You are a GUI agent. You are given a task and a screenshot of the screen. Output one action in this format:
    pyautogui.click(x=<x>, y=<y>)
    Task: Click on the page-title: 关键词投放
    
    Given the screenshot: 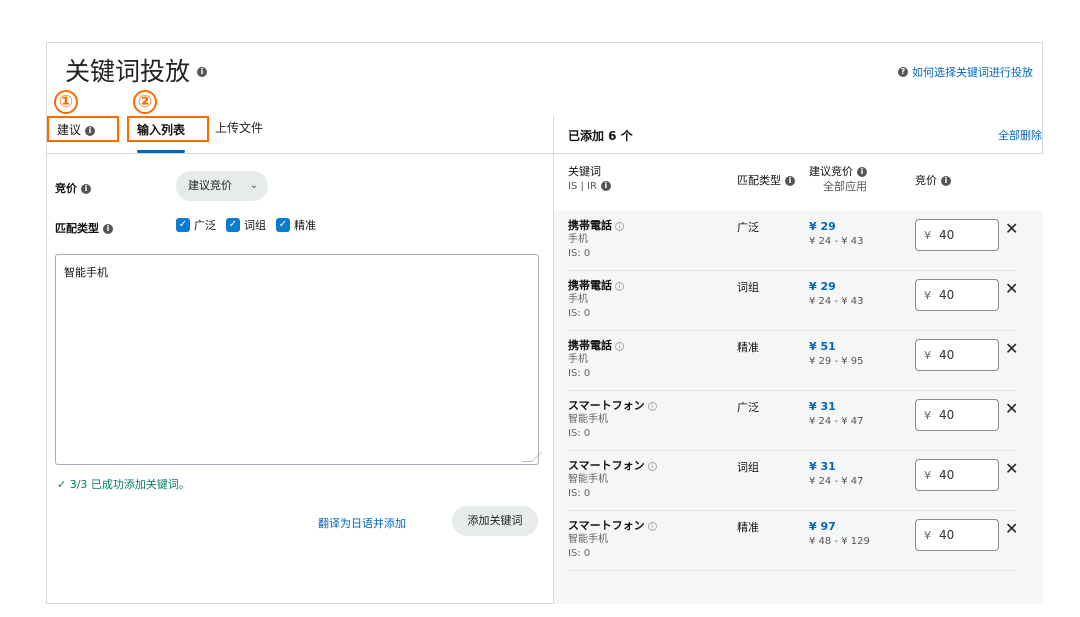 What is the action you would take?
    pyautogui.click(x=128, y=71)
    